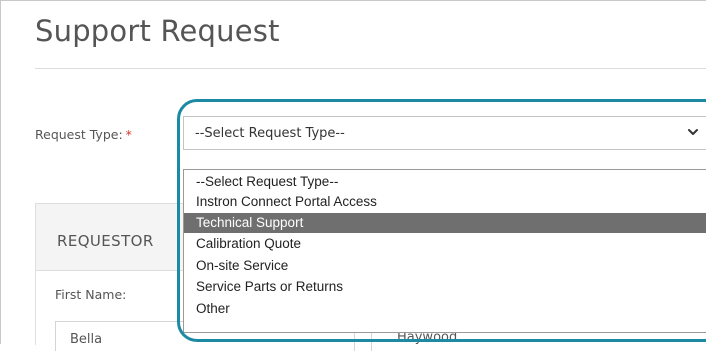 The height and width of the screenshot is (351, 706). Describe the element at coordinates (370, 68) in the screenshot. I see `title-divider` at that location.